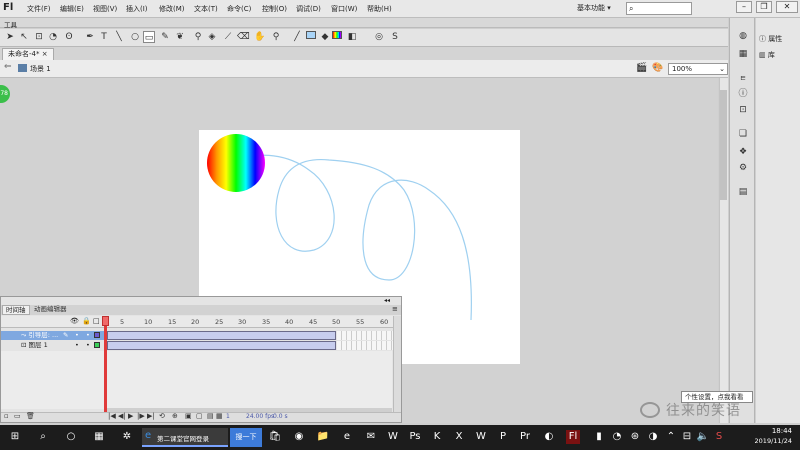 The height and width of the screenshot is (450, 800). What do you see at coordinates (105, 321) in the screenshot?
I see `playhead-handle` at bounding box center [105, 321].